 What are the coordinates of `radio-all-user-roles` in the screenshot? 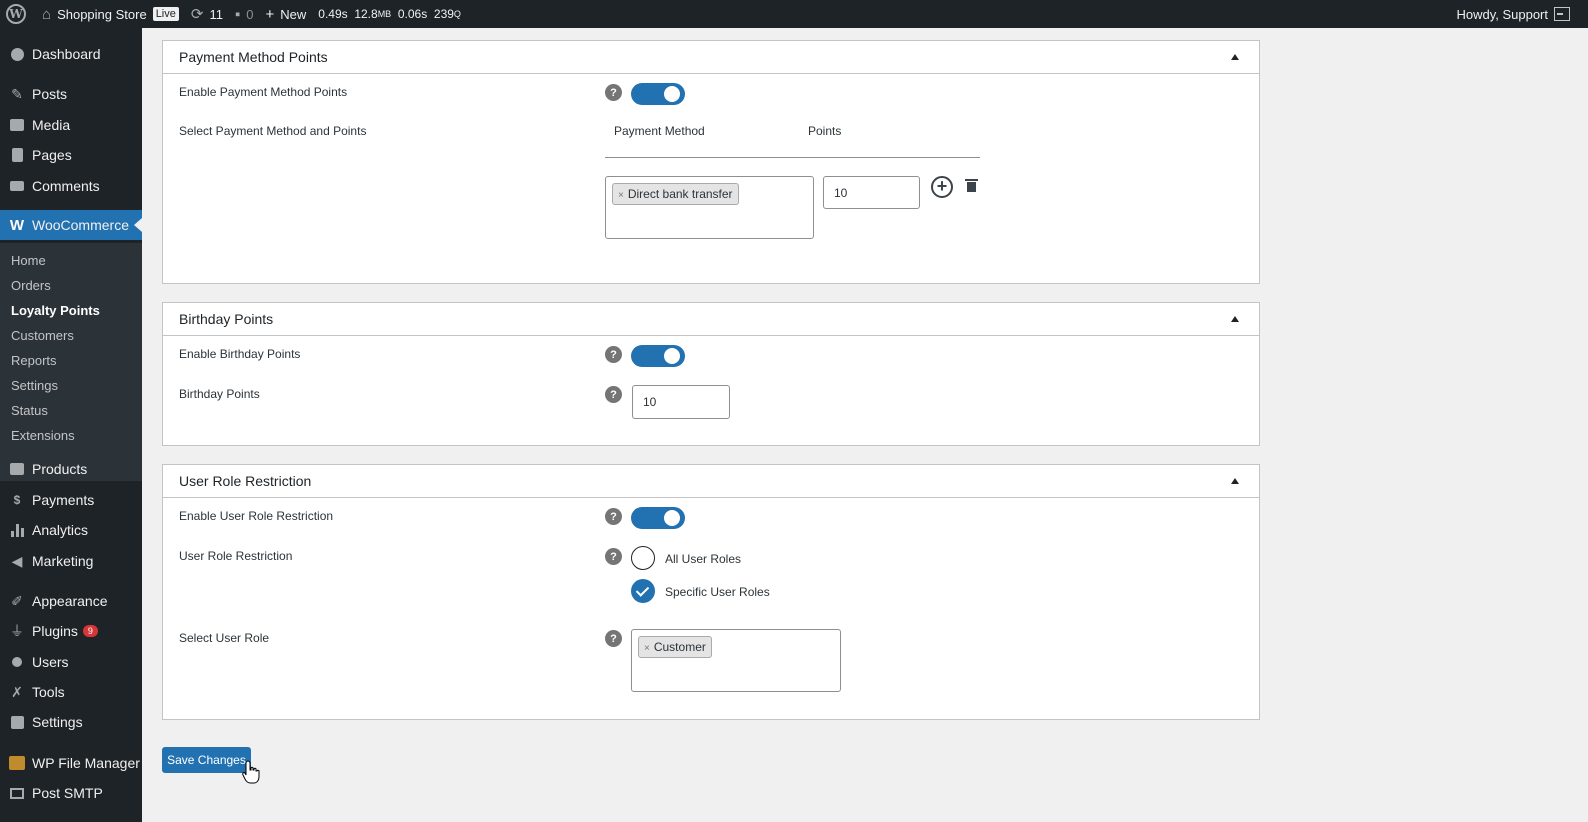 It's located at (643, 558).